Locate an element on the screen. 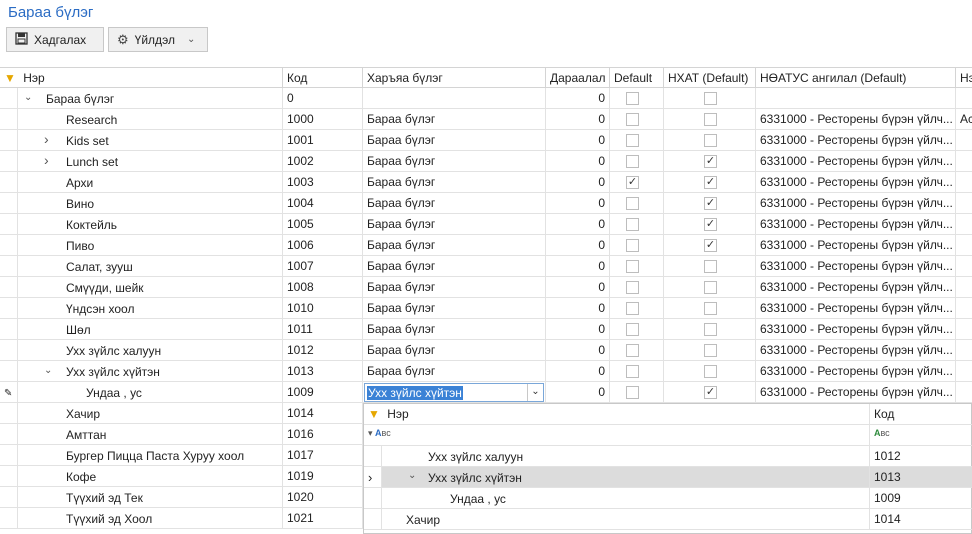  cell-code: 1001 is located at coordinates (323, 140).